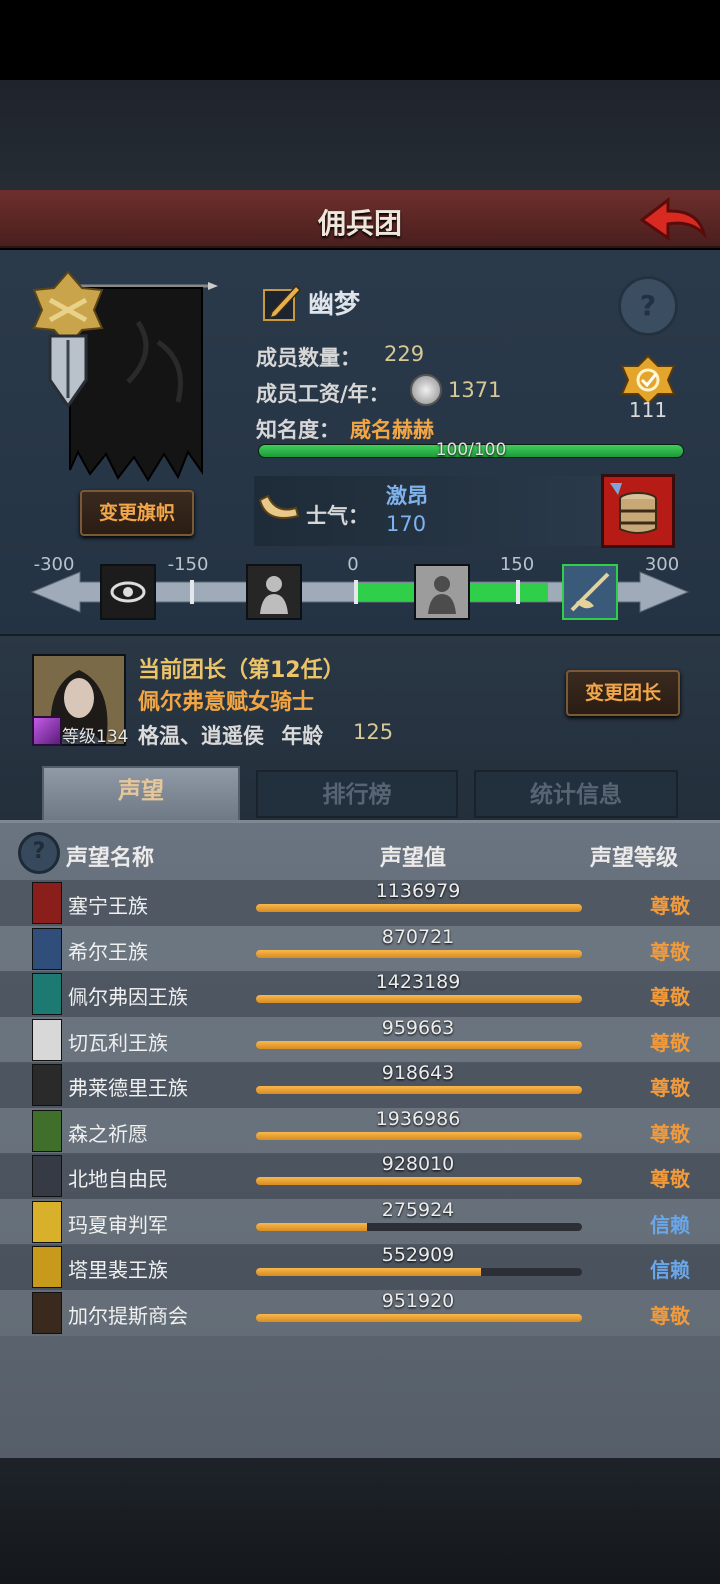 This screenshot has width=720, height=1584. Describe the element at coordinates (633, 508) in the screenshot. I see `barrel-graphic-icon` at that location.